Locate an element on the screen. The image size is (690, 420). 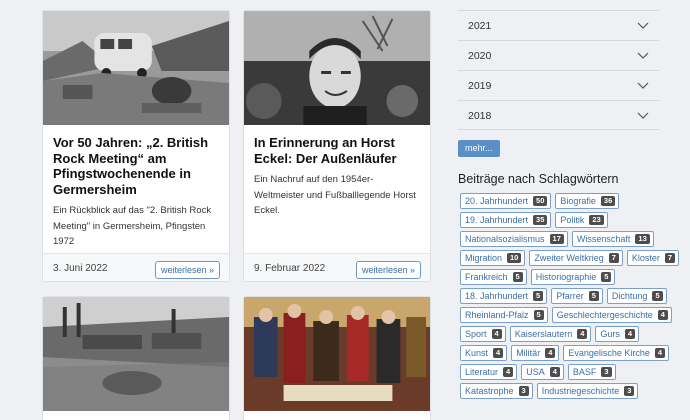
tag-link: 18. Jahrhundert 5 is located at coordinates (504, 296).